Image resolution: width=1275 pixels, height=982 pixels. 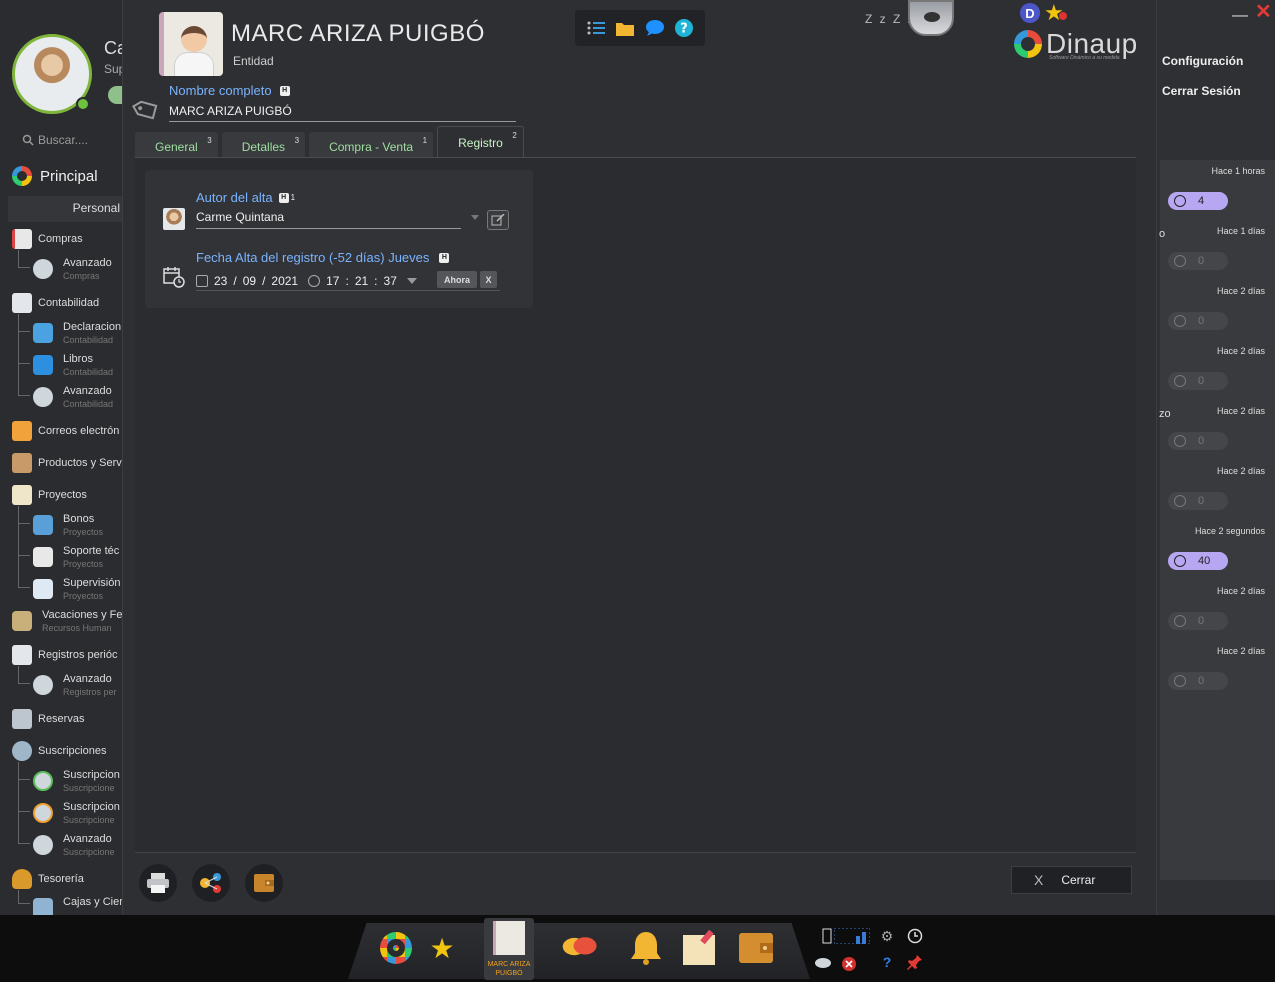 I want to click on date-day: 23, so click(x=220, y=281).